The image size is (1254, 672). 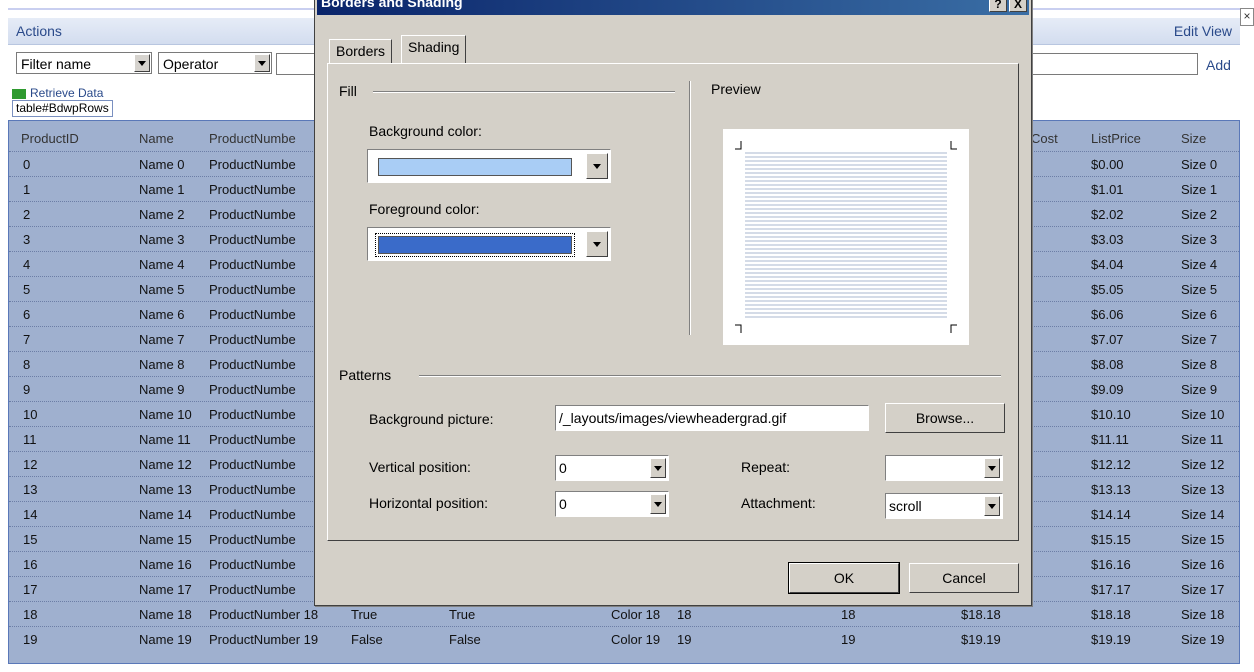 What do you see at coordinates (1116, 138) in the screenshot?
I see `header-listprice: ListPrice` at bounding box center [1116, 138].